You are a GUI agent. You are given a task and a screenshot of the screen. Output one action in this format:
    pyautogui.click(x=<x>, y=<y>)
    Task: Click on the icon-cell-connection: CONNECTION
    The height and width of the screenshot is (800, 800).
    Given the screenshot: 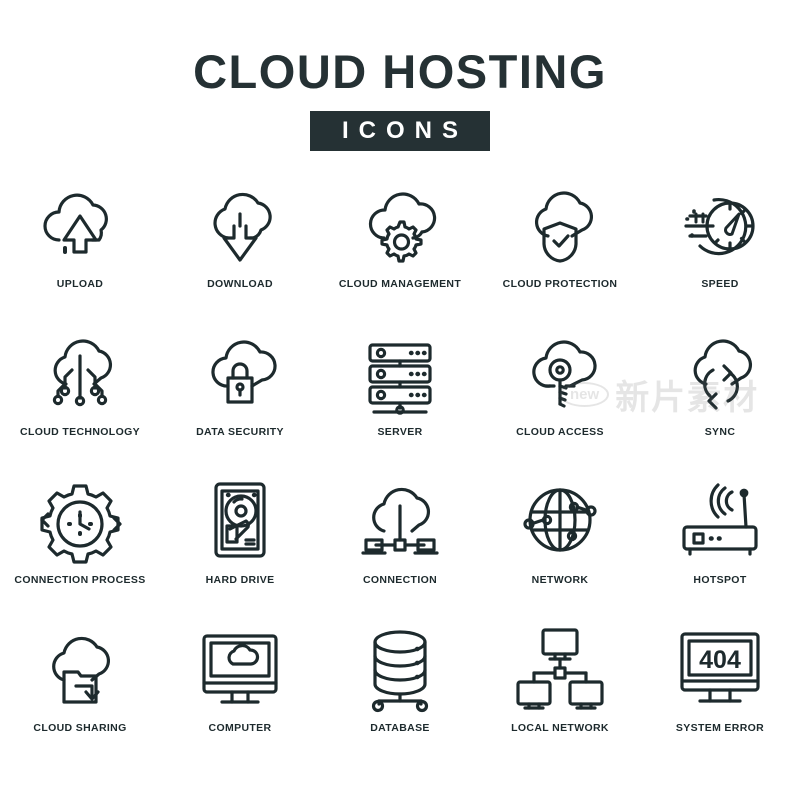 What is the action you would take?
    pyautogui.click(x=400, y=538)
    